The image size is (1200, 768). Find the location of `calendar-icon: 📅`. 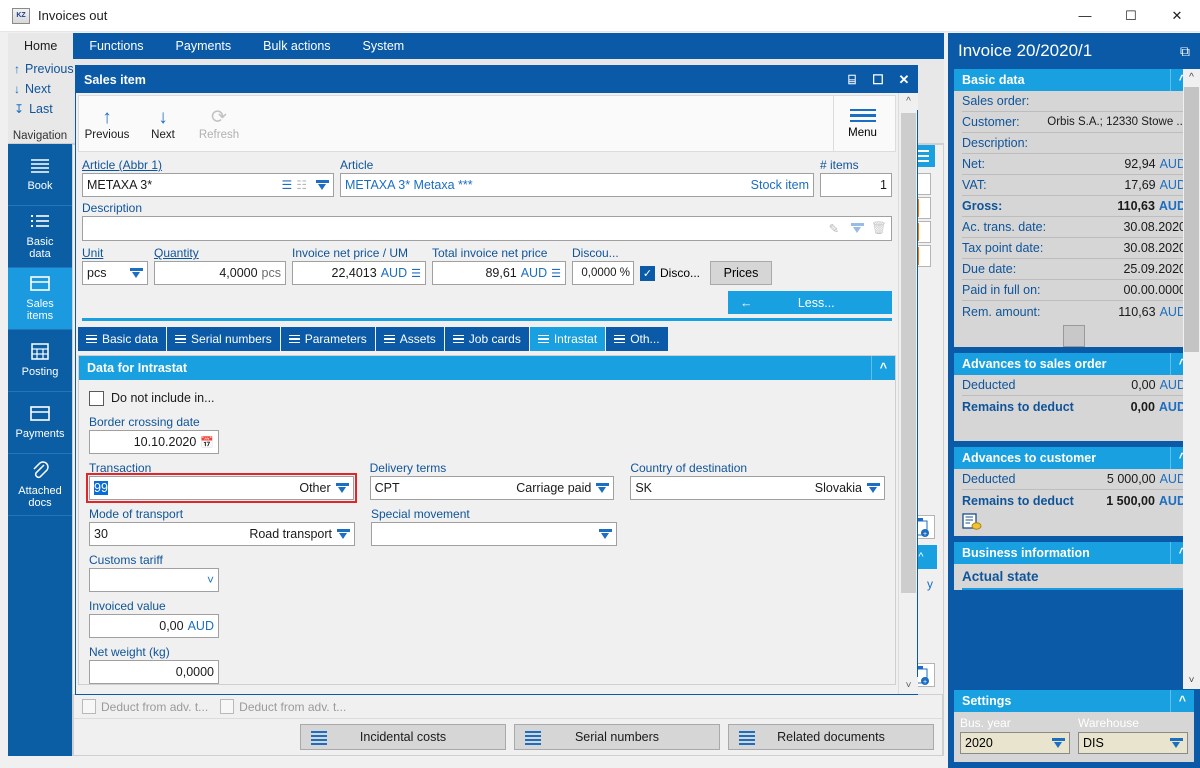

calendar-icon: 📅 is located at coordinates (207, 442).